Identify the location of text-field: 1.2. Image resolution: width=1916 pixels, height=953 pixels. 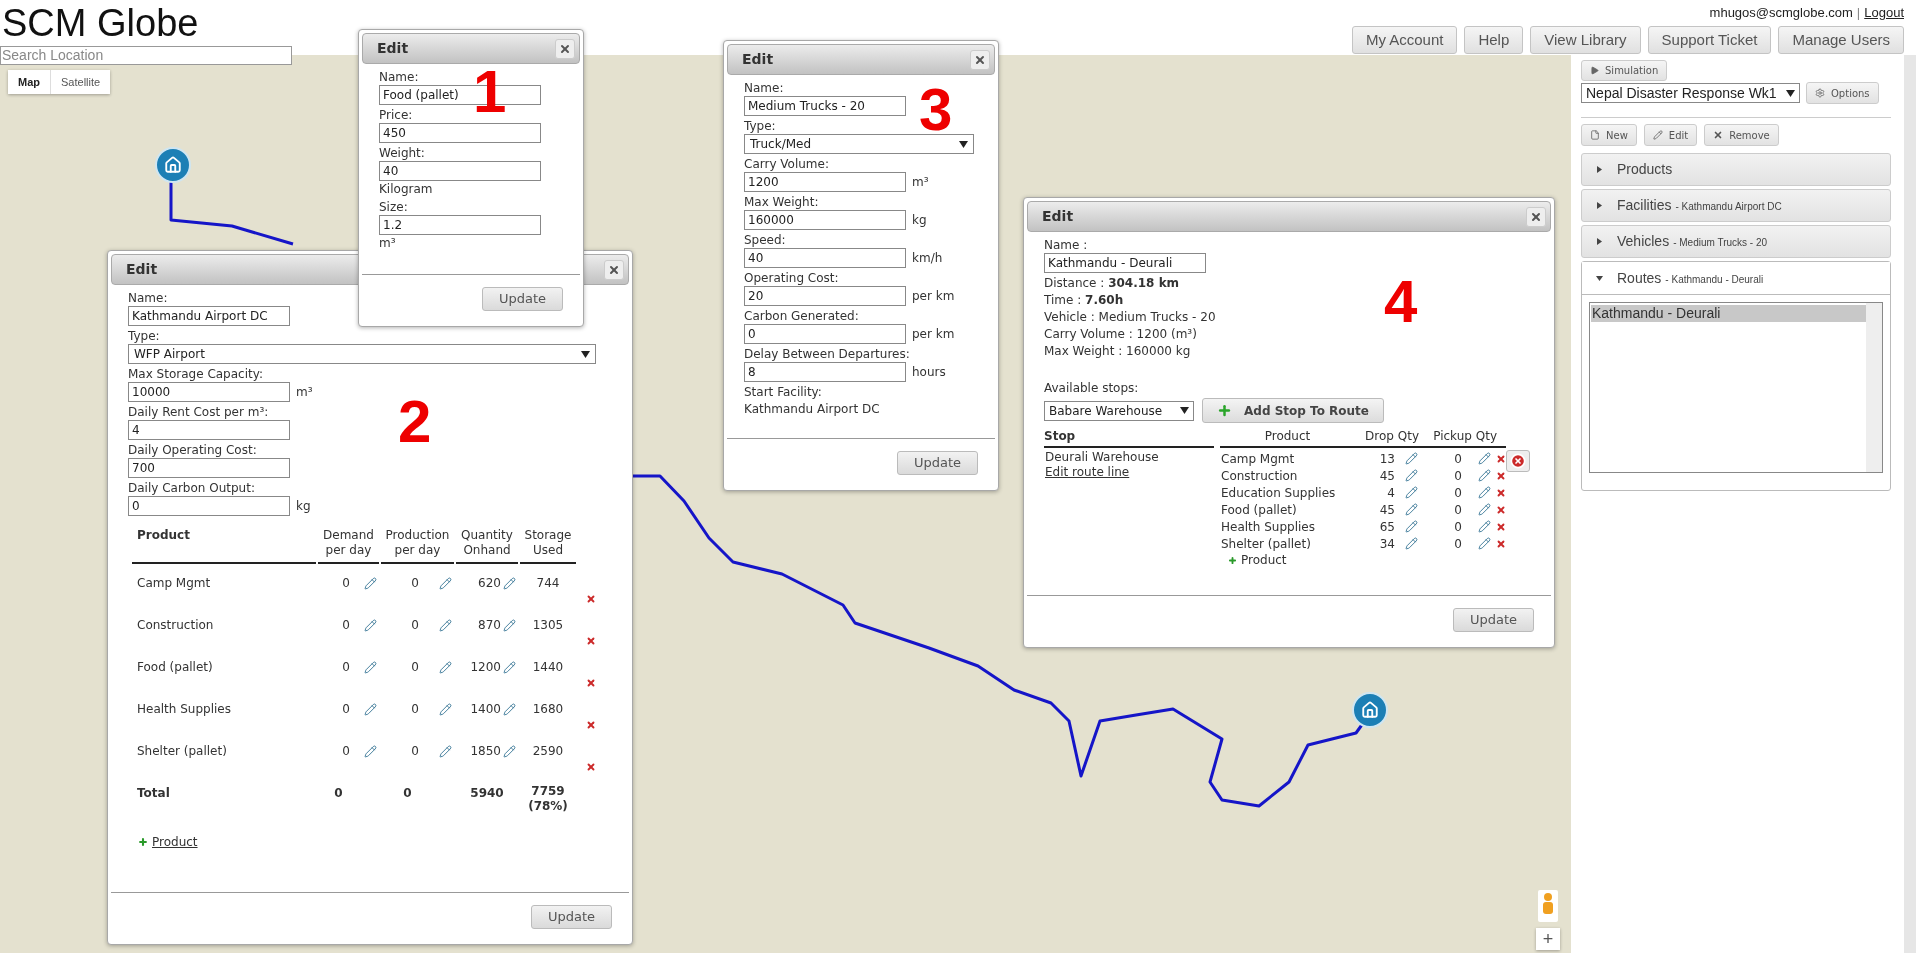
(460, 225).